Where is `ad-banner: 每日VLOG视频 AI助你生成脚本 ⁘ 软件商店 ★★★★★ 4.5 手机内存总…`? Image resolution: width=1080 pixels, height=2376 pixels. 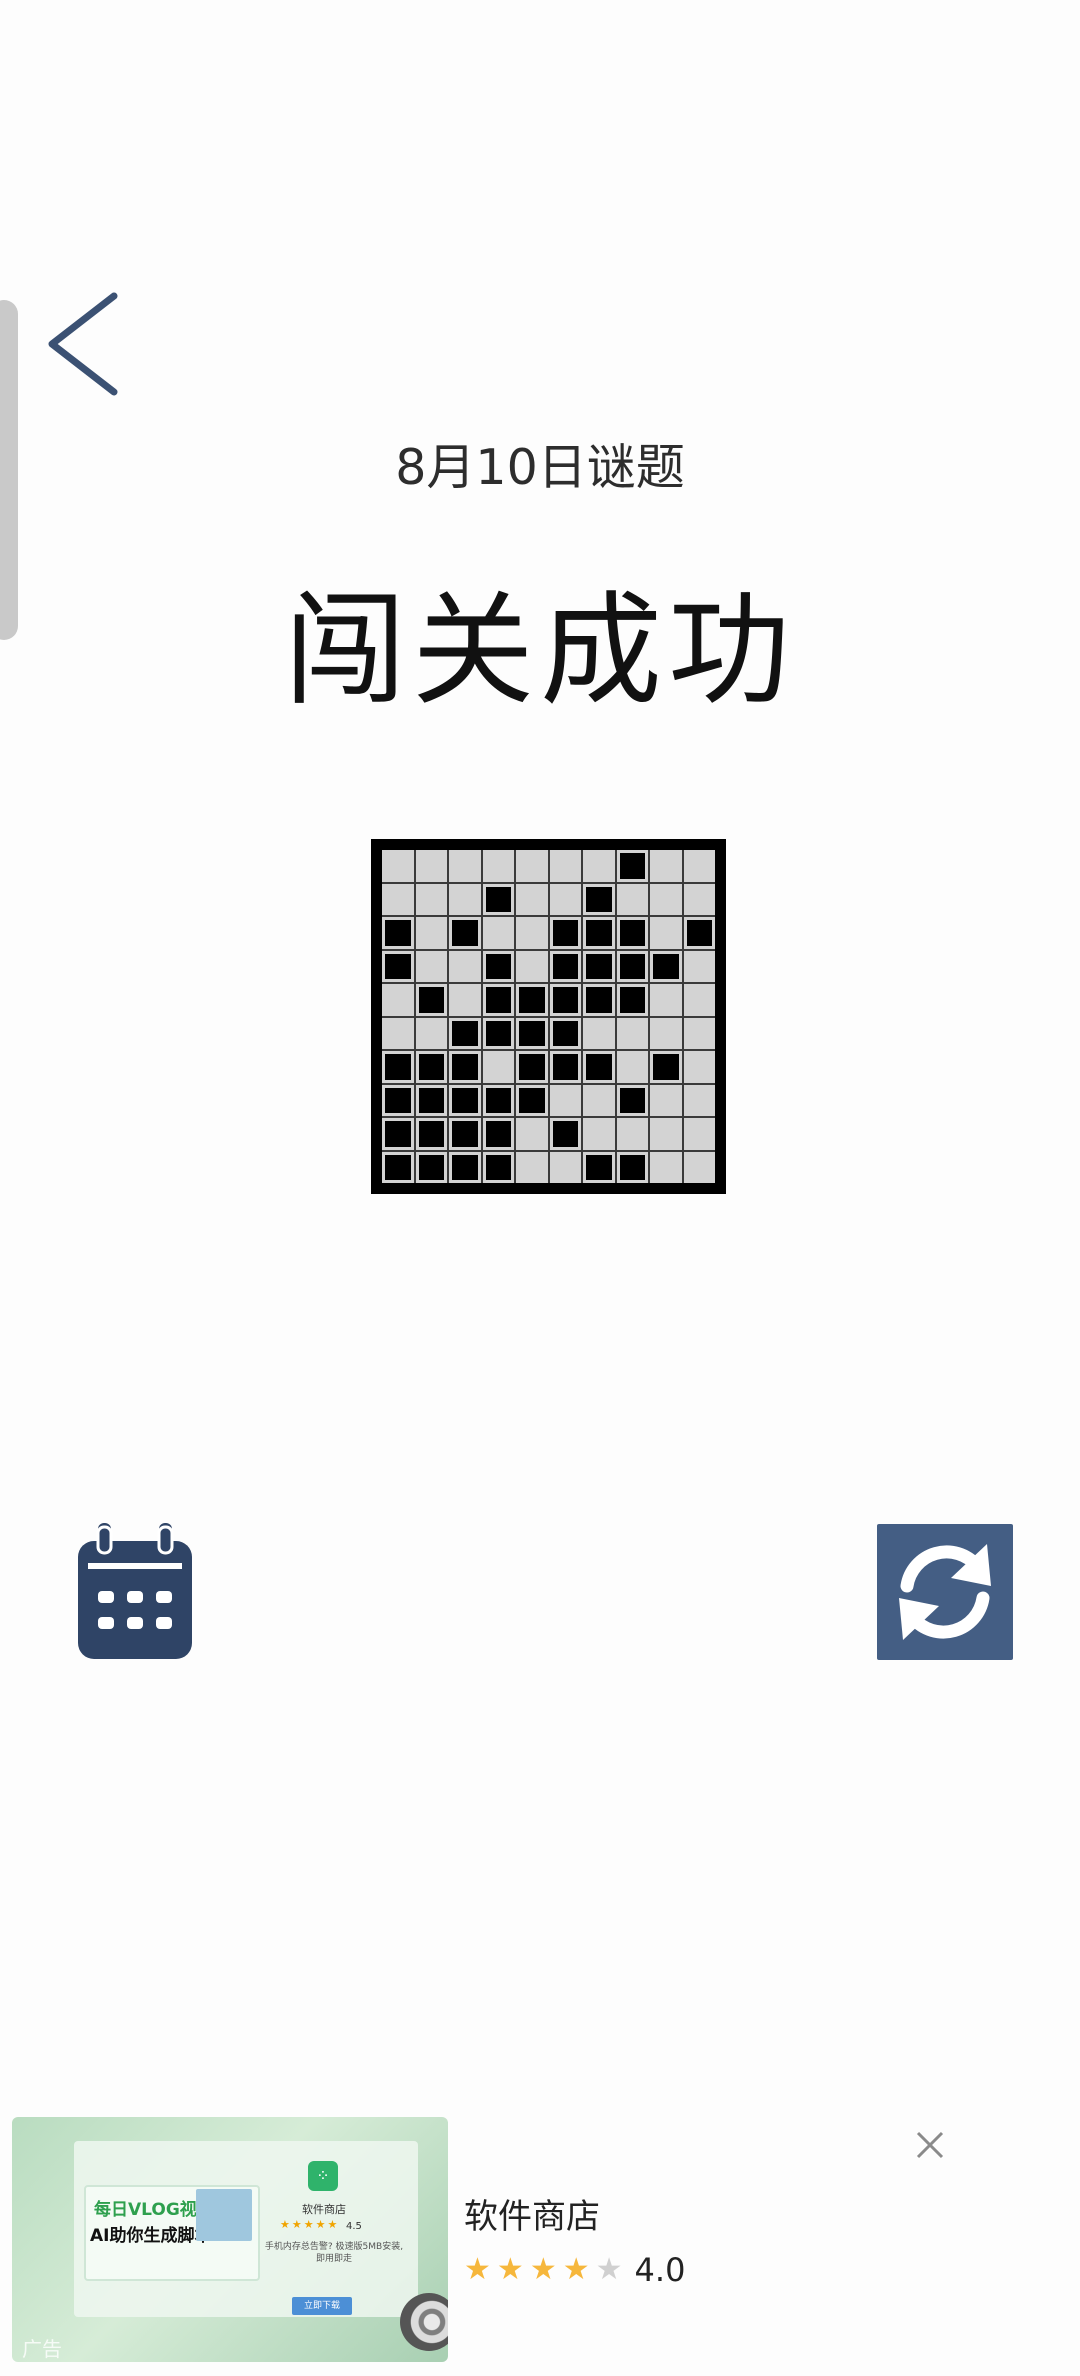
ad-banner: 每日VLOG视频 AI助你生成脚本 ⁘ 软件商店 ★★★★★ 4.5 手机内存总… is located at coordinates (540, 2240).